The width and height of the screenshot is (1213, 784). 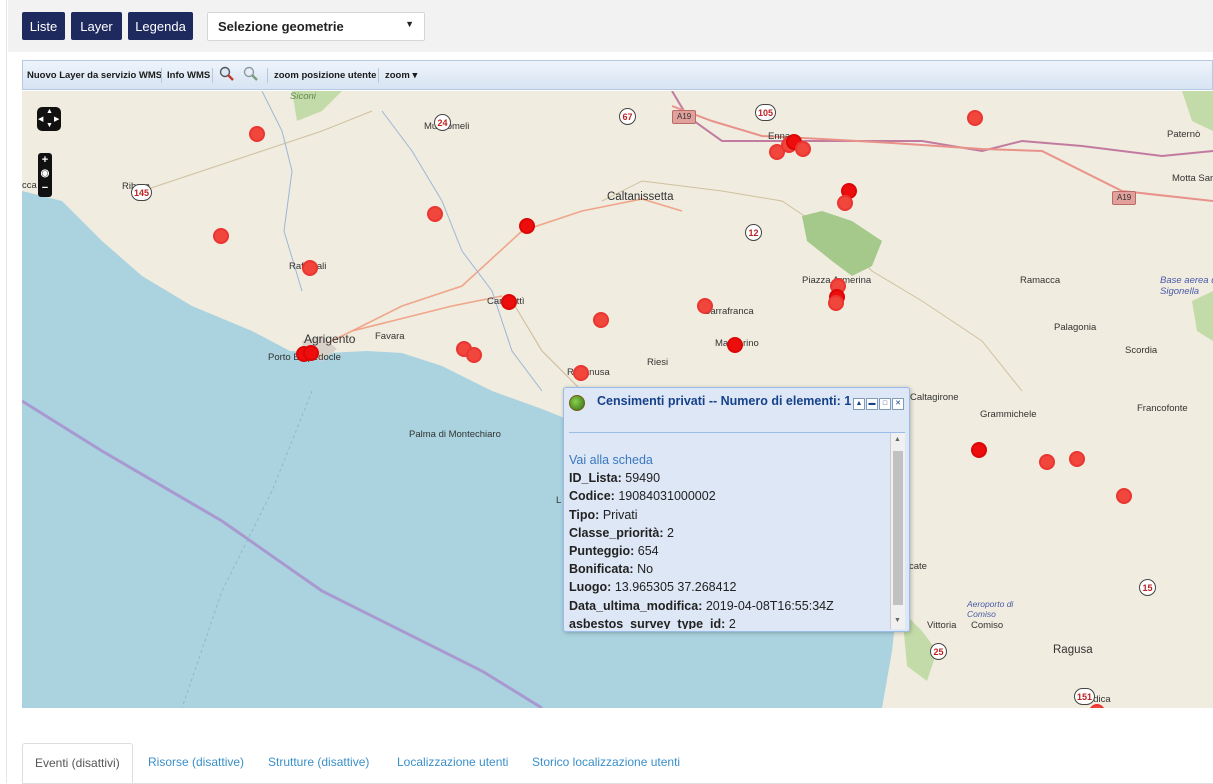 I want to click on field-key: ID_Lista:, so click(x=595, y=478).